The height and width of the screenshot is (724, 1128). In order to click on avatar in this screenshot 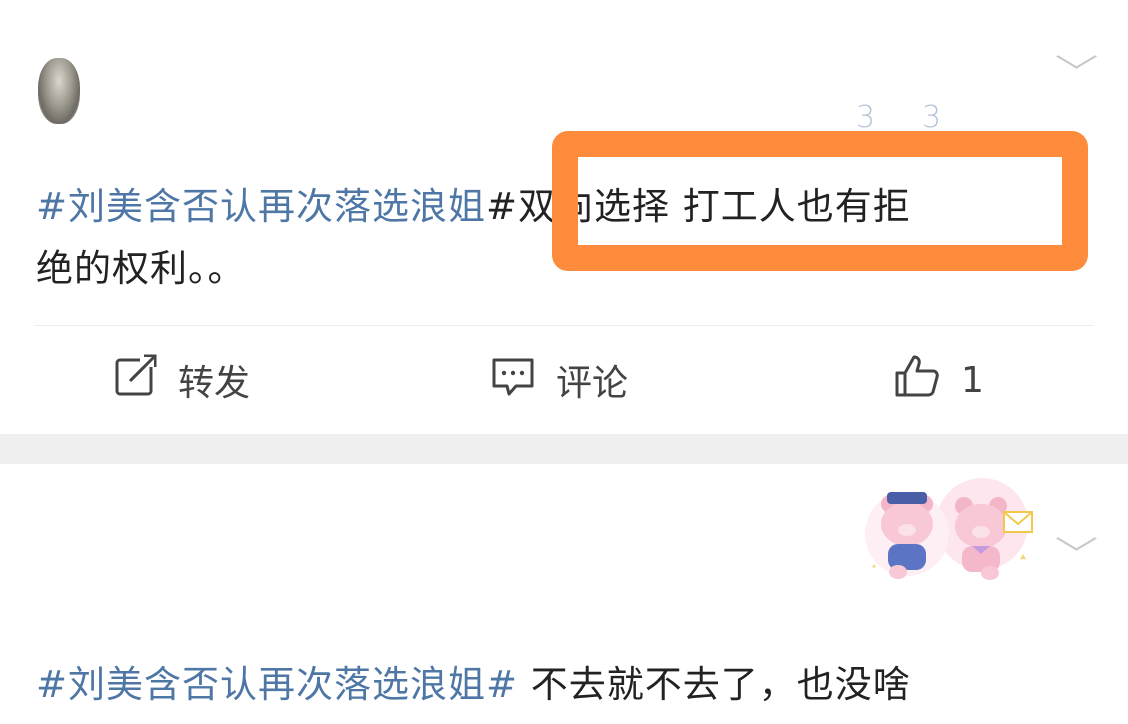, I will do `click(59, 91)`.